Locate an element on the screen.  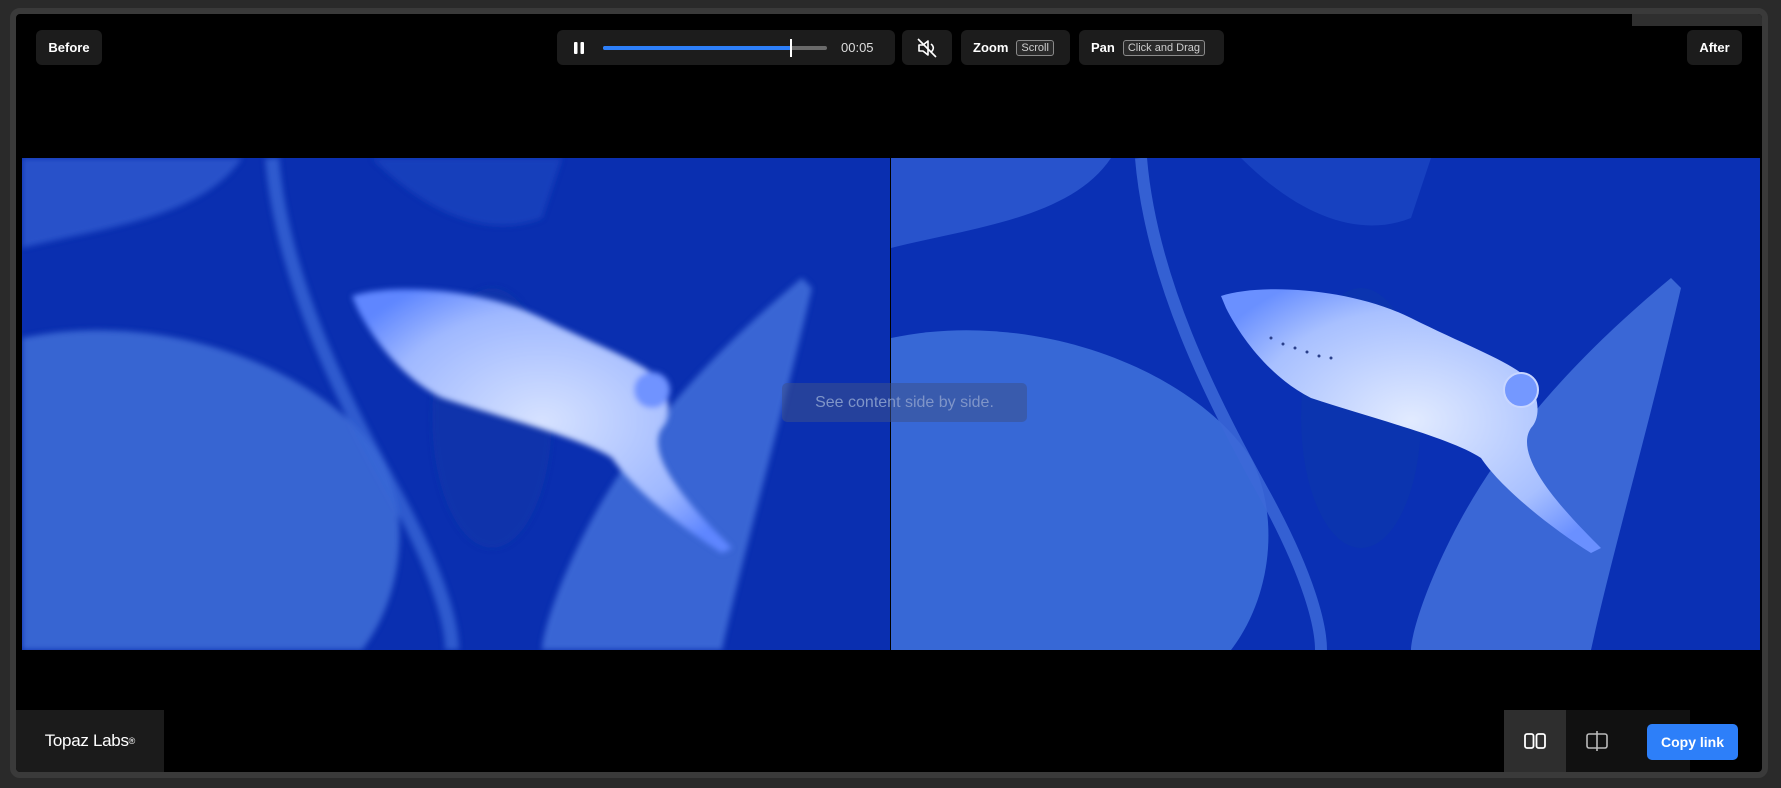
pan-label: Pan is located at coordinates (1103, 47).